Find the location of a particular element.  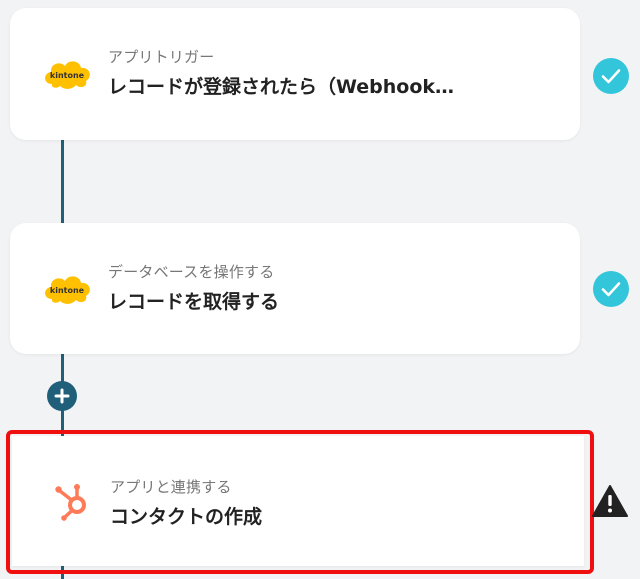

step-subtitle: データベースを操作する is located at coordinates (191, 272).